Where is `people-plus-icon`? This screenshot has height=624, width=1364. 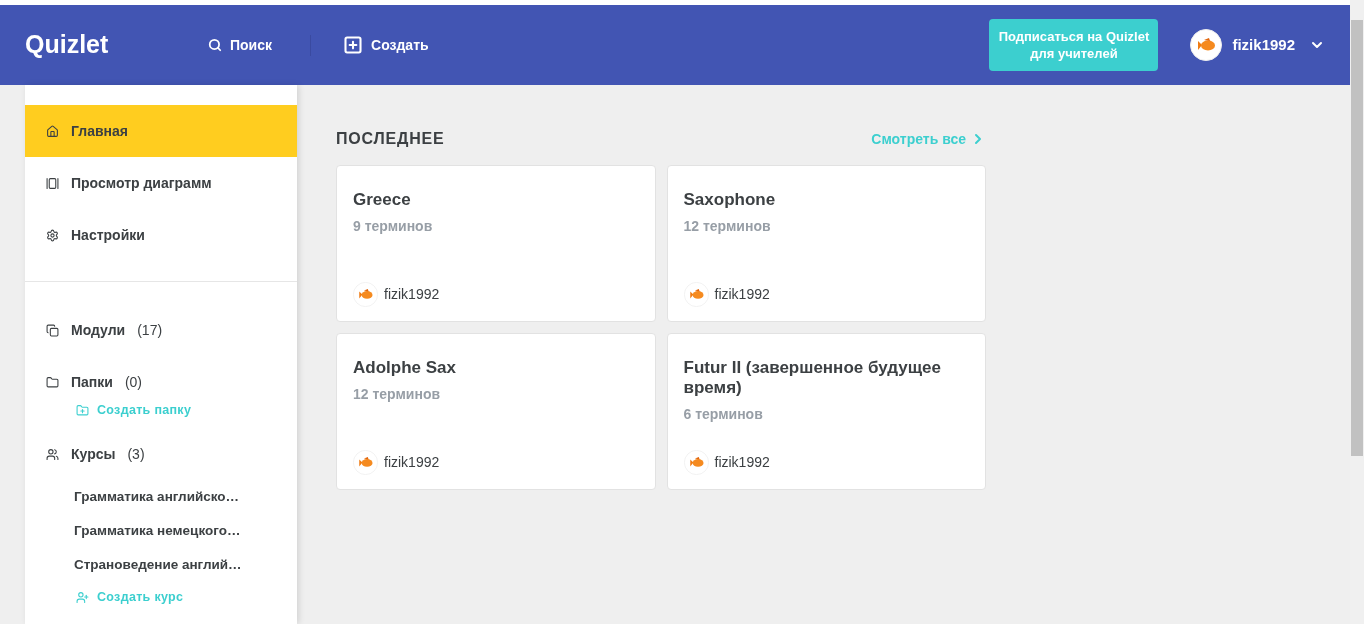
people-plus-icon is located at coordinates (82, 597).